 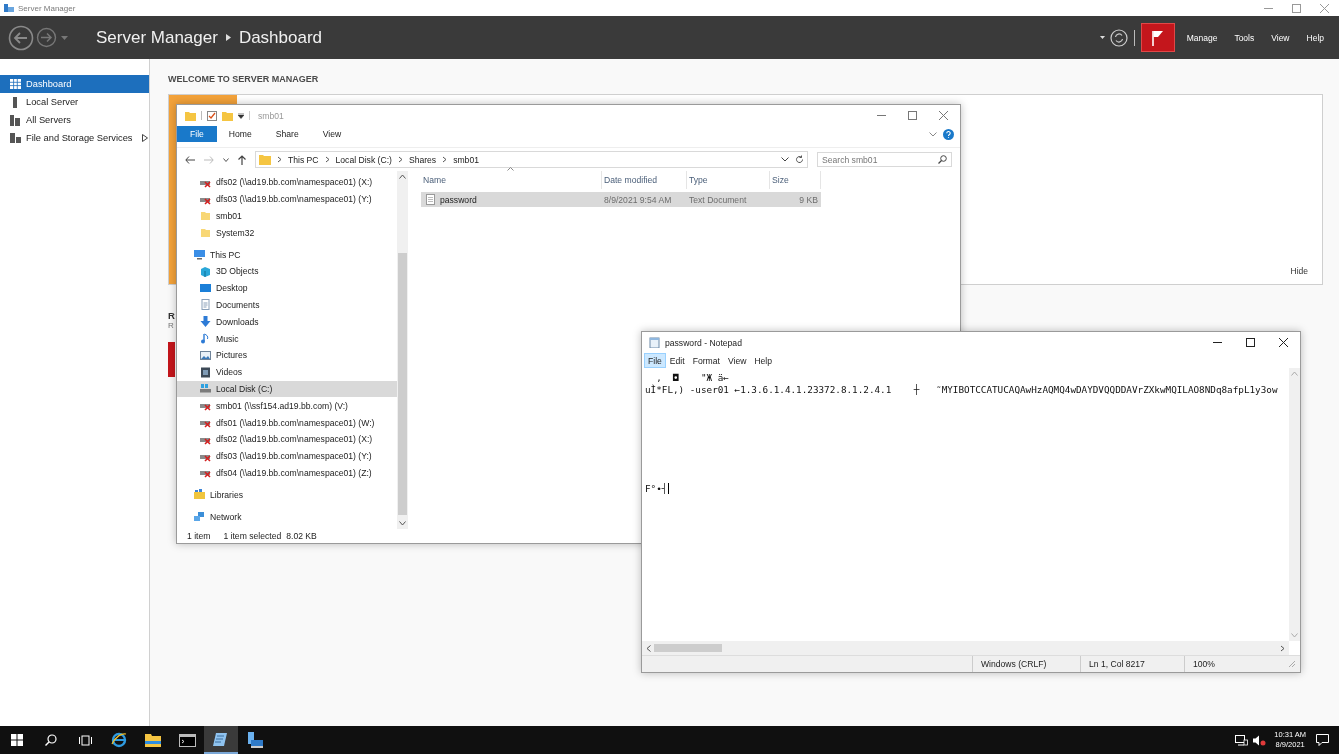 I want to click on chevron-down-icon, so click(x=785, y=159).